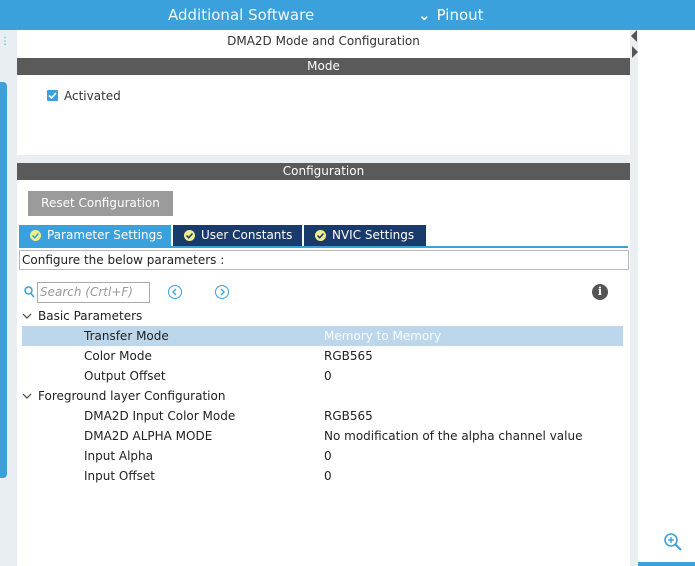  What do you see at coordinates (634, 36) in the screenshot?
I see `collapse-left-icon` at bounding box center [634, 36].